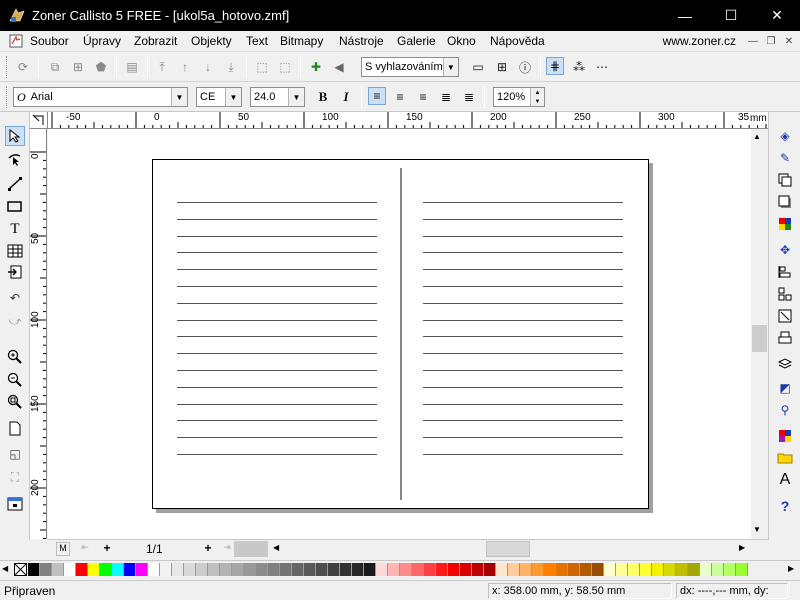 This screenshot has height=600, width=800. What do you see at coordinates (107, 548) in the screenshot?
I see `add-page-before-button: +` at bounding box center [107, 548].